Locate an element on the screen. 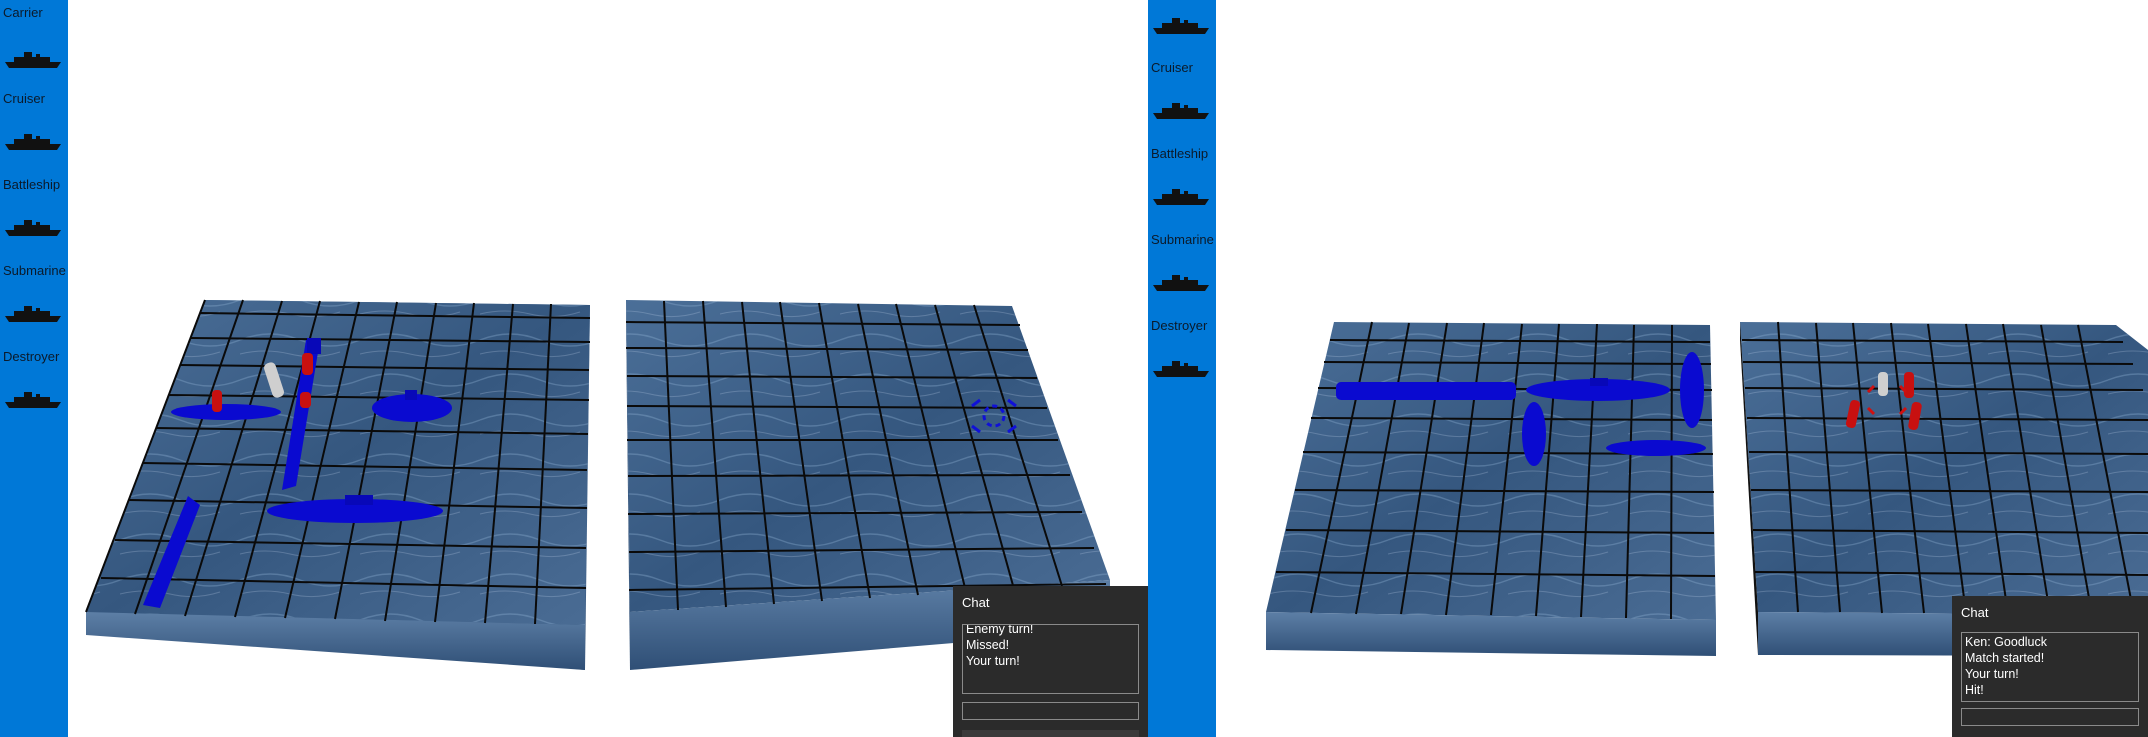  chat-message: Hit! is located at coordinates (1974, 690).